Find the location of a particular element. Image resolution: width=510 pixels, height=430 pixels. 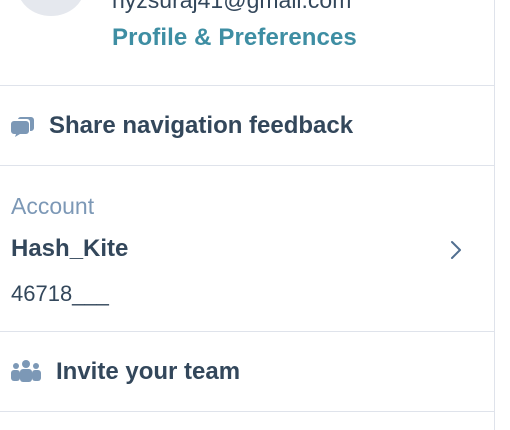

team-icon is located at coordinates (26, 371).